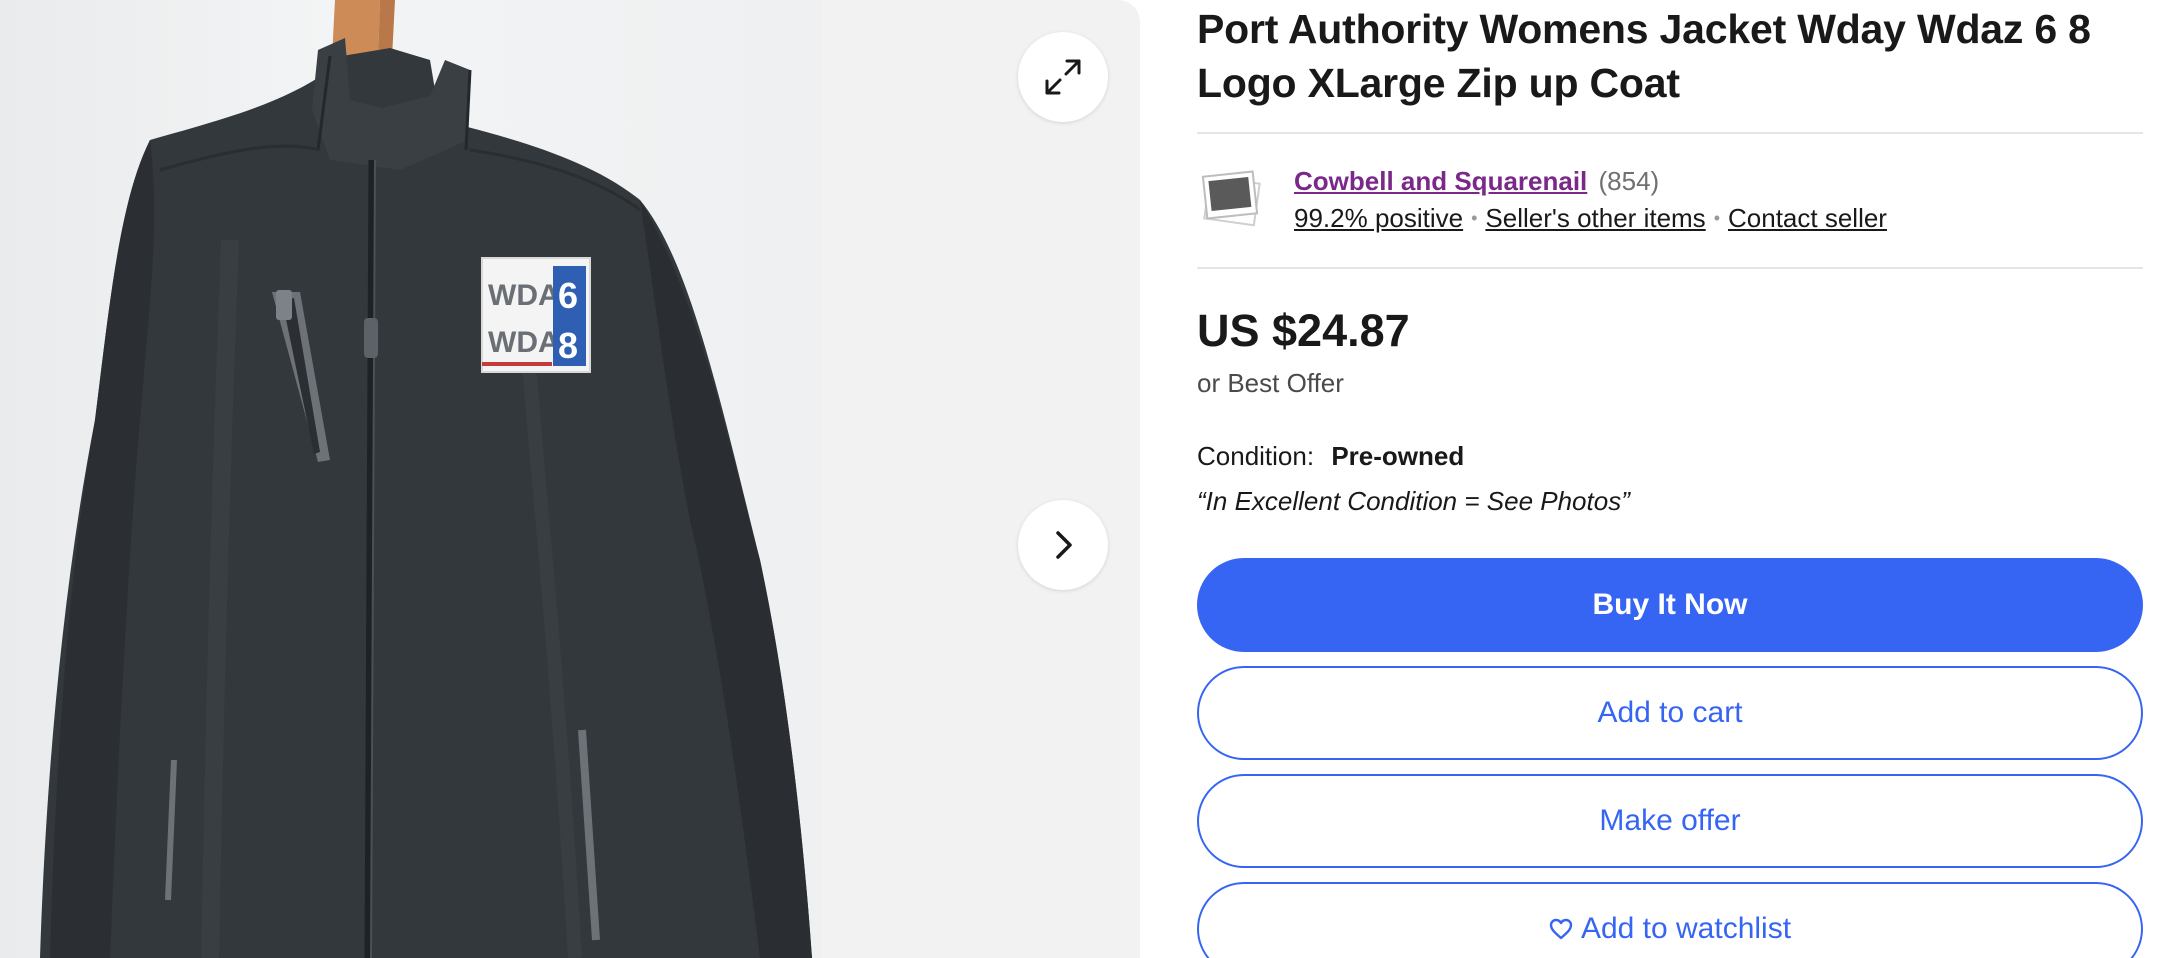 The height and width of the screenshot is (958, 2164). I want to click on seller-photo-icon, so click(1231, 198).